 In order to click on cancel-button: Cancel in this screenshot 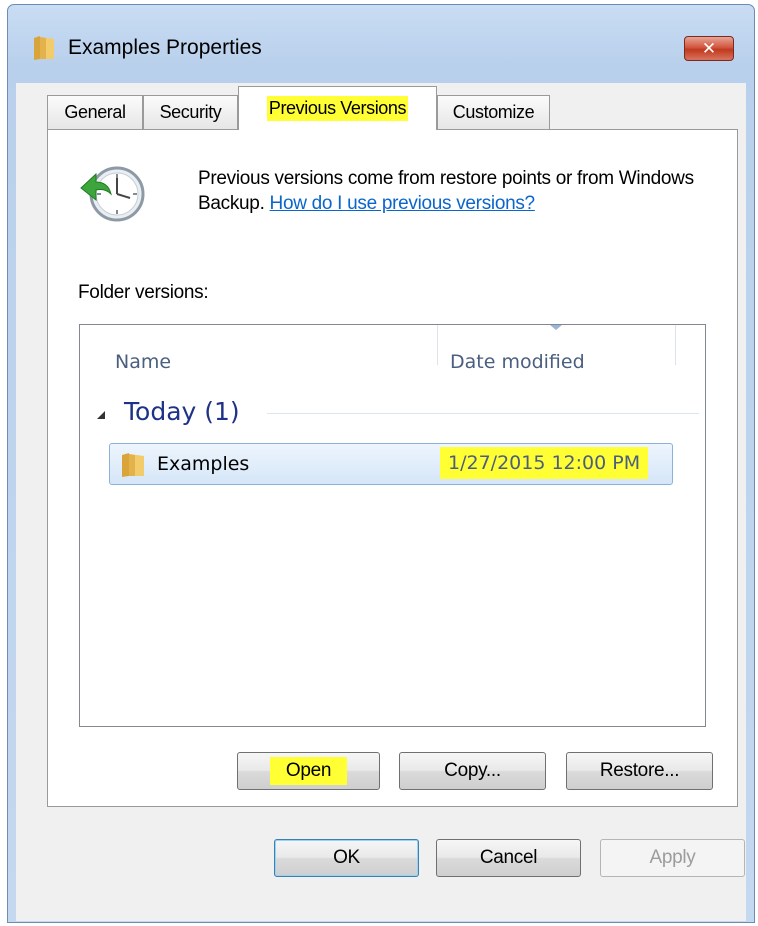, I will do `click(508, 858)`.